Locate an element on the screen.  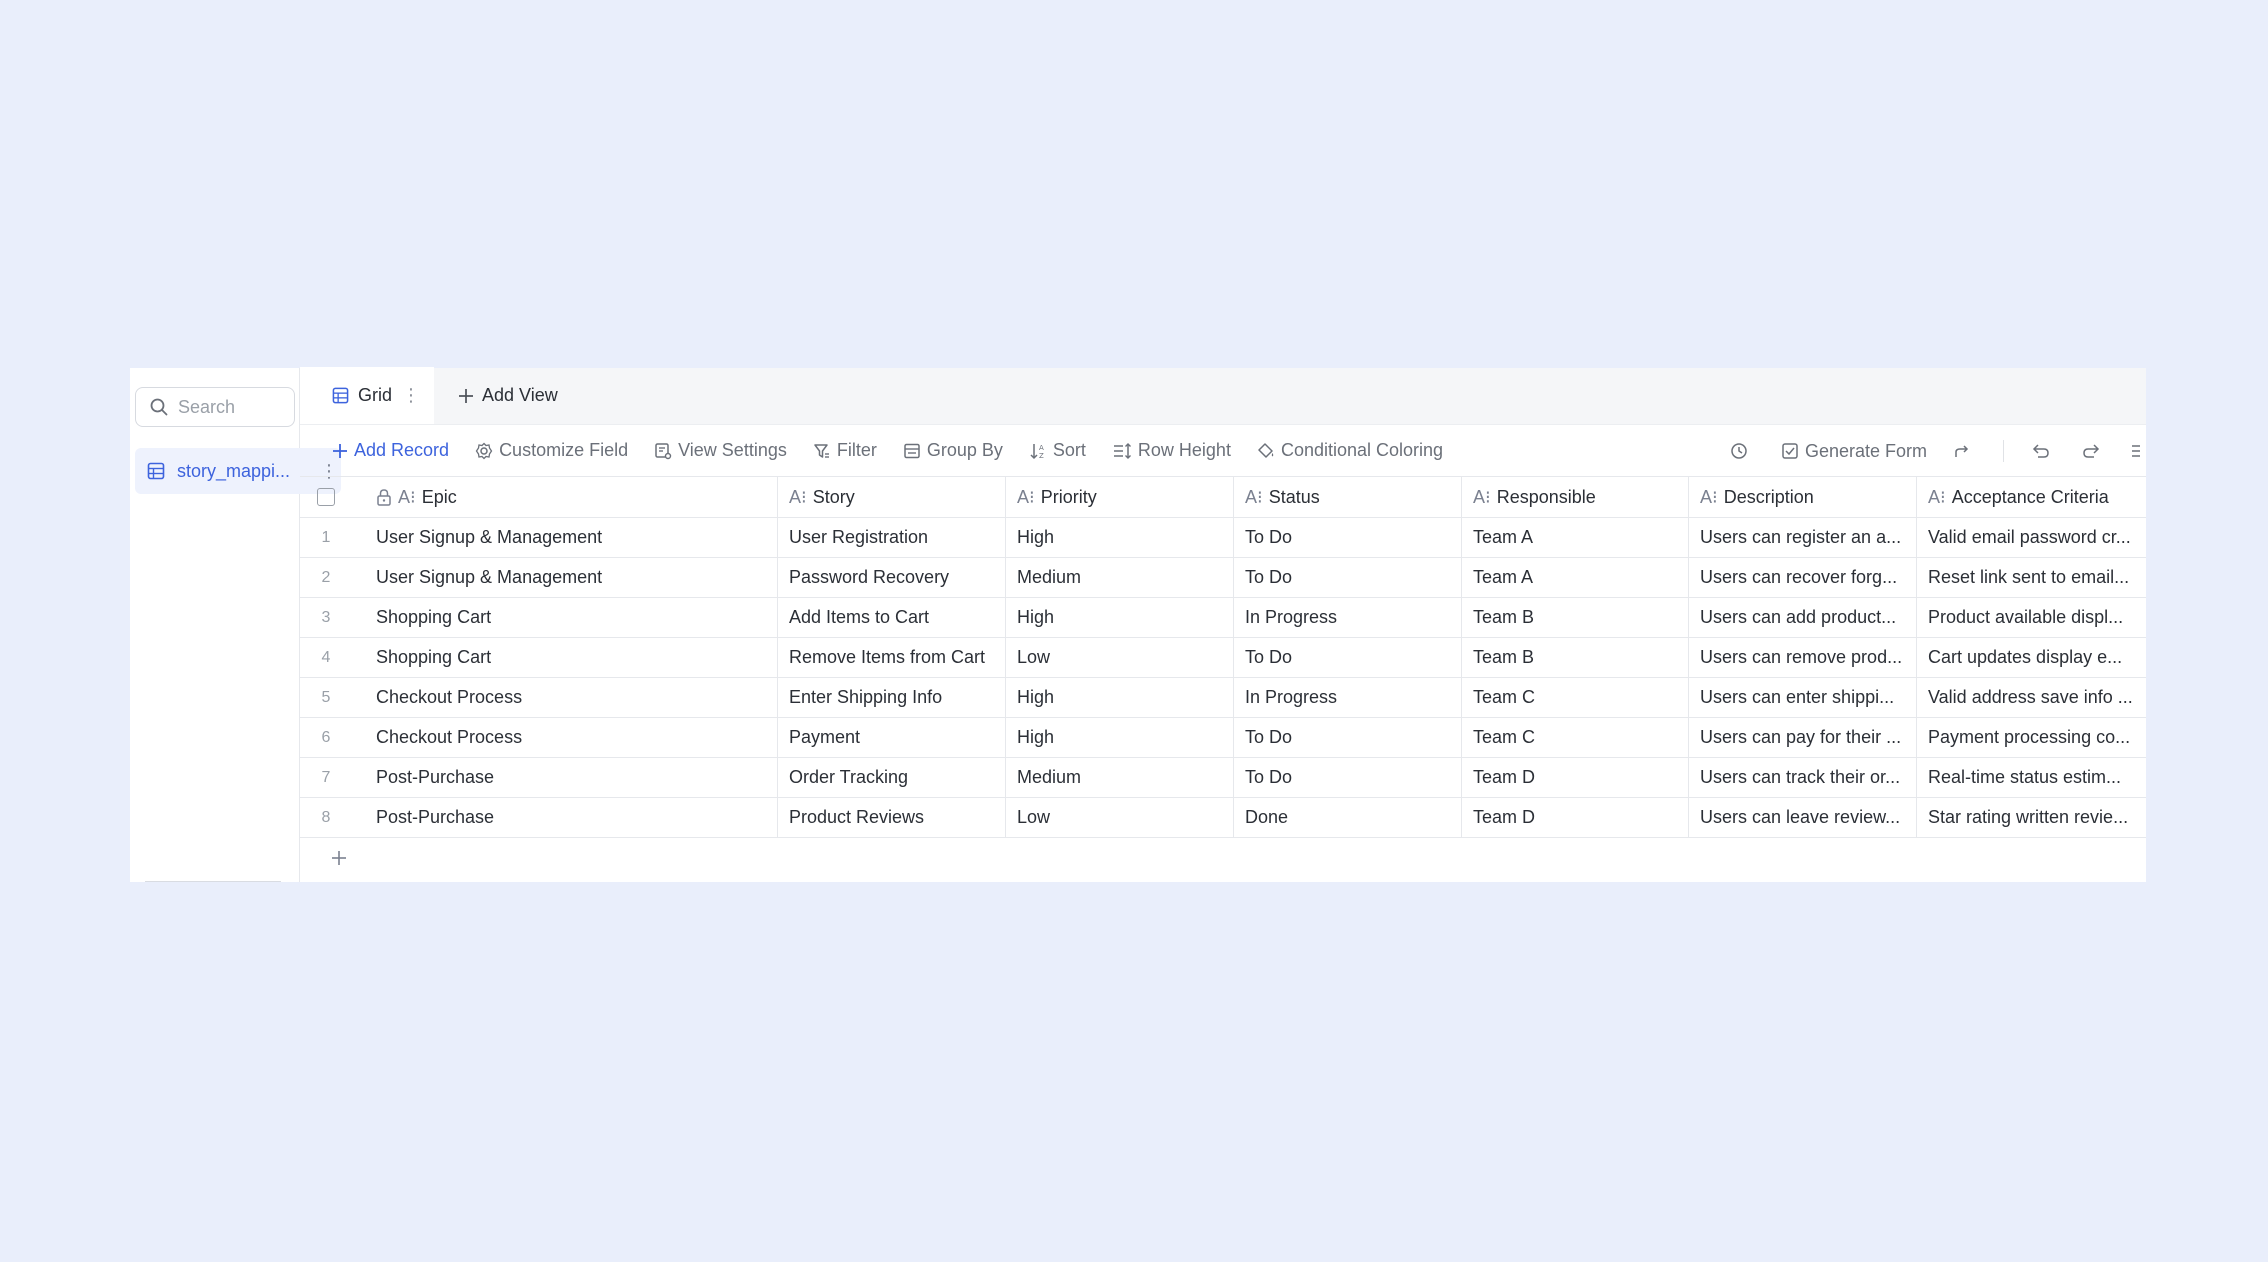
row-height-button: Row Height is located at coordinates (1171, 450).